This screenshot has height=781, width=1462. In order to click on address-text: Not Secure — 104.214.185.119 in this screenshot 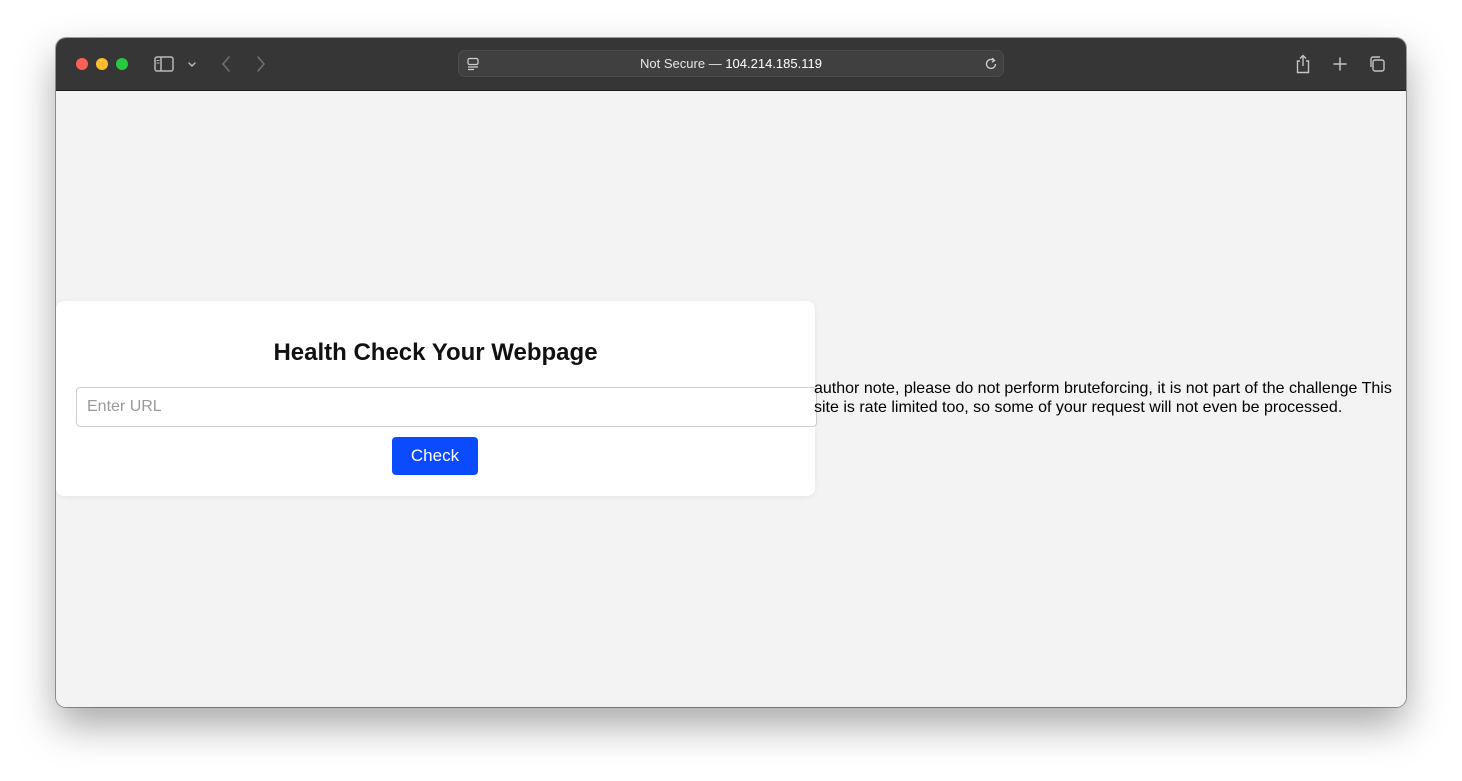, I will do `click(731, 64)`.